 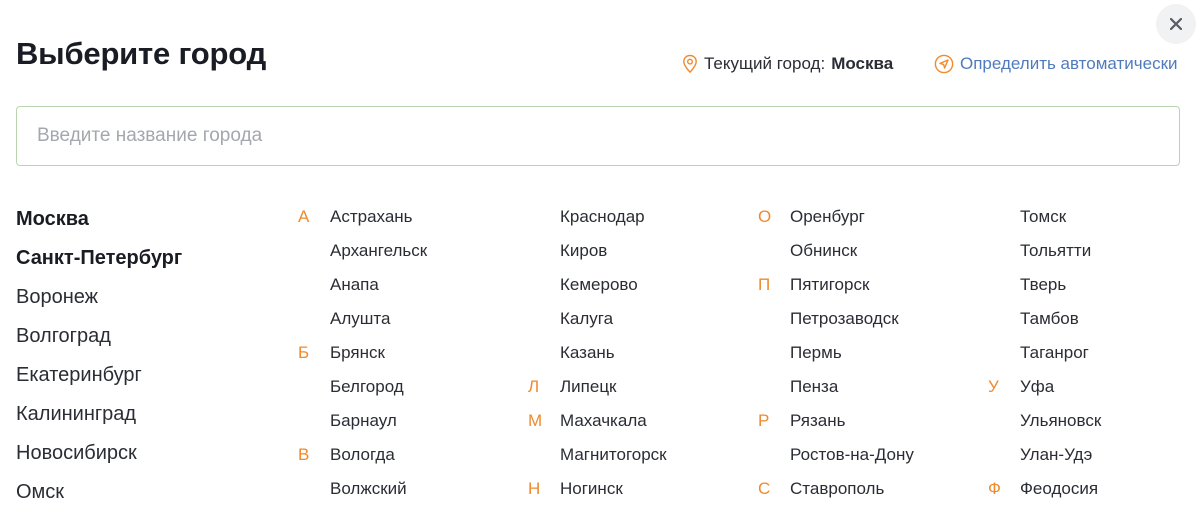 What do you see at coordinates (363, 421) in the screenshot?
I see `city-link: Барнаул` at bounding box center [363, 421].